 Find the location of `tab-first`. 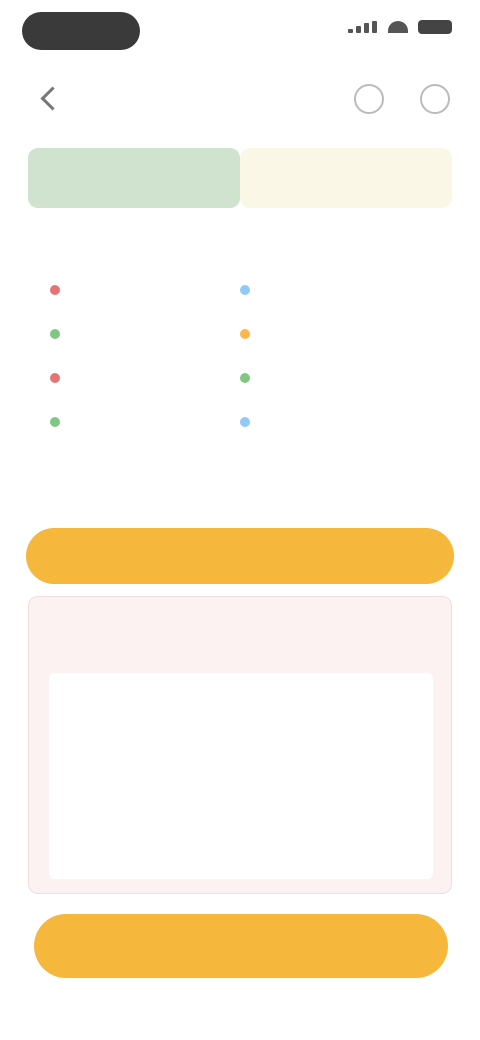

tab-first is located at coordinates (134, 178).